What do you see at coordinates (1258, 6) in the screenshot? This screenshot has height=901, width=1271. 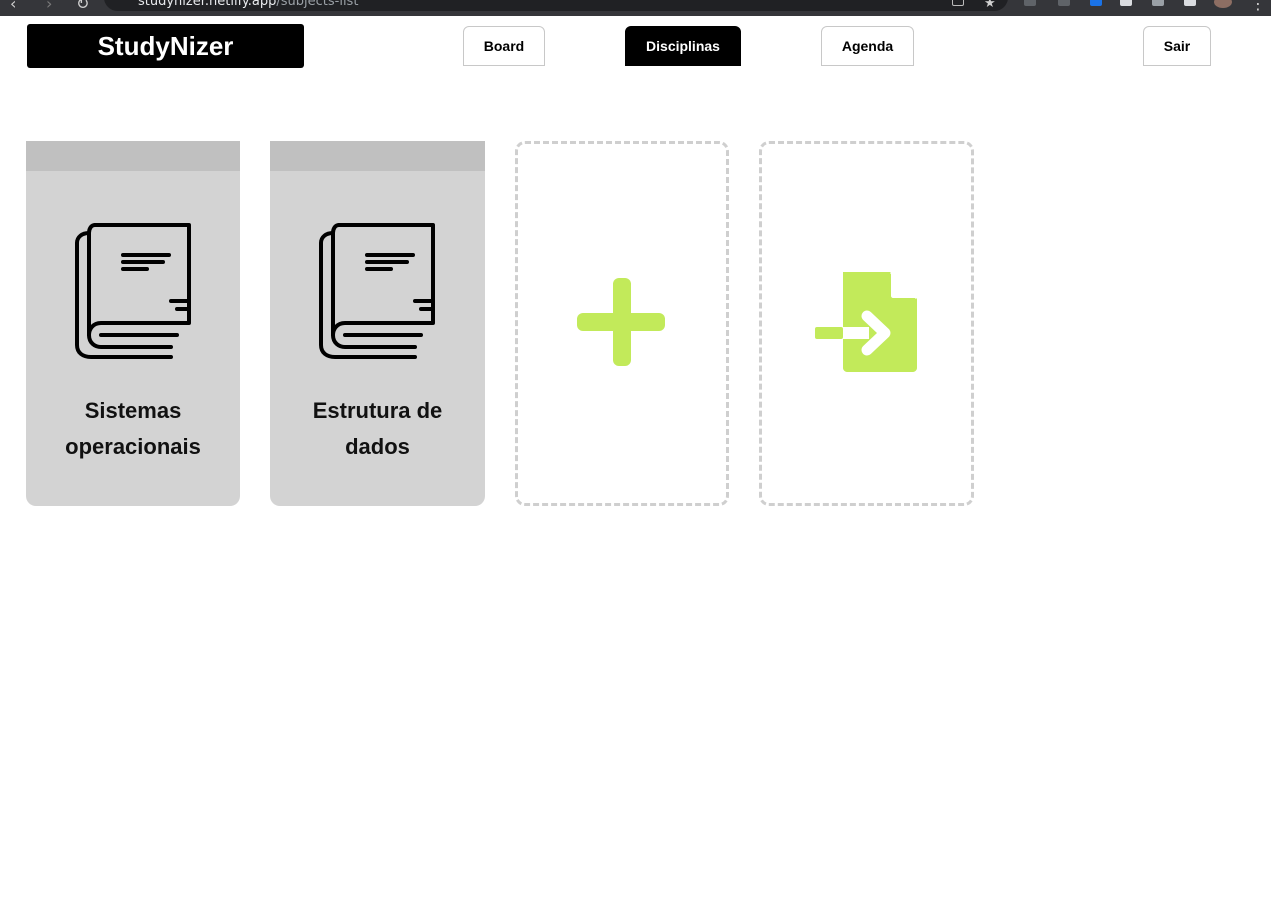 I see `menu-icon: ⋮` at bounding box center [1258, 6].